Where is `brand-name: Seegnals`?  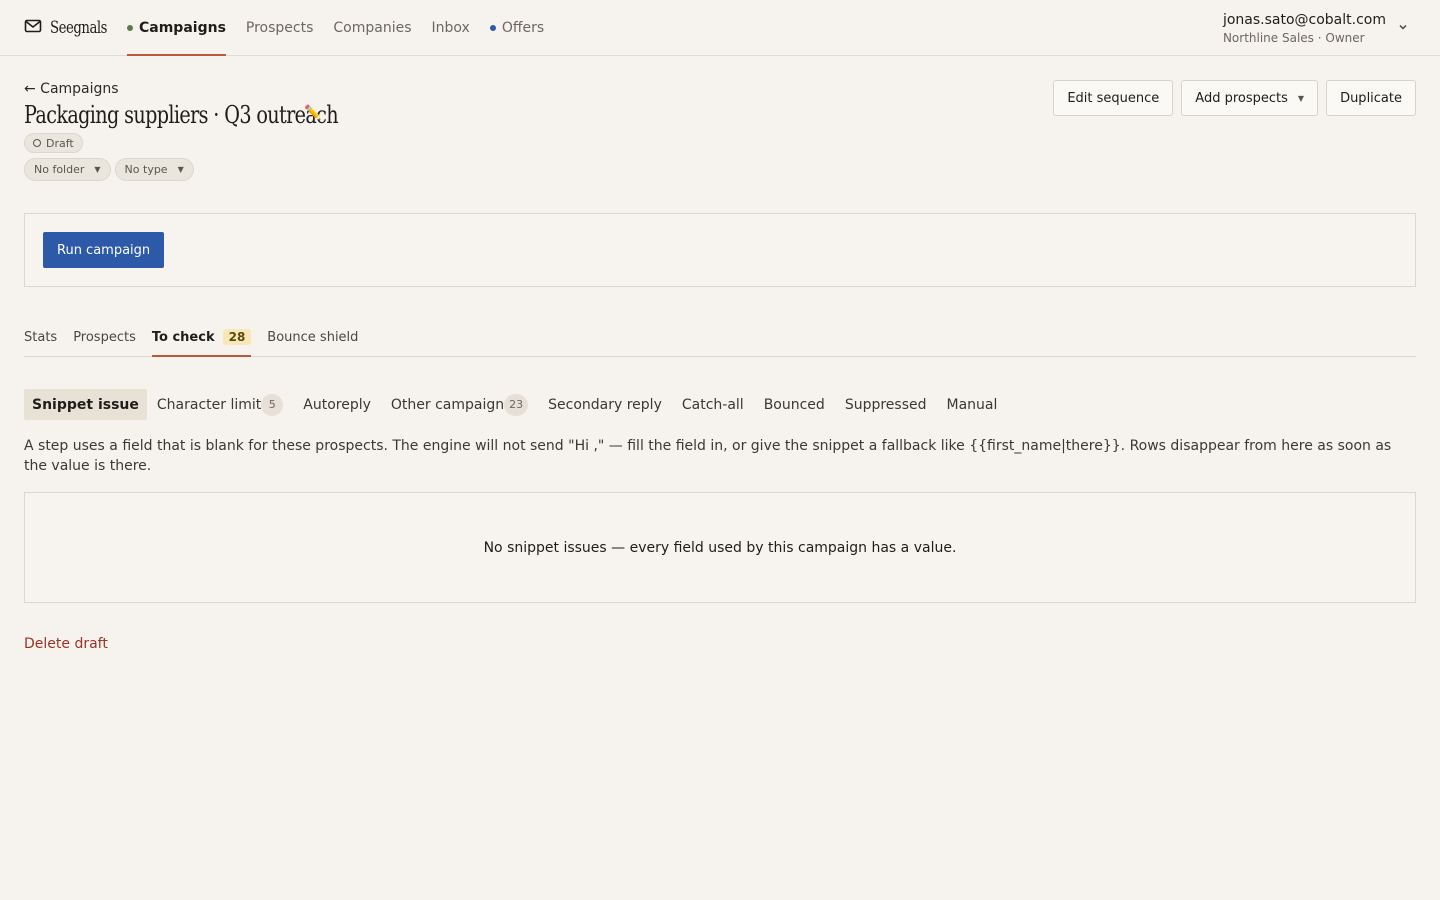 brand-name: Seegnals is located at coordinates (79, 28).